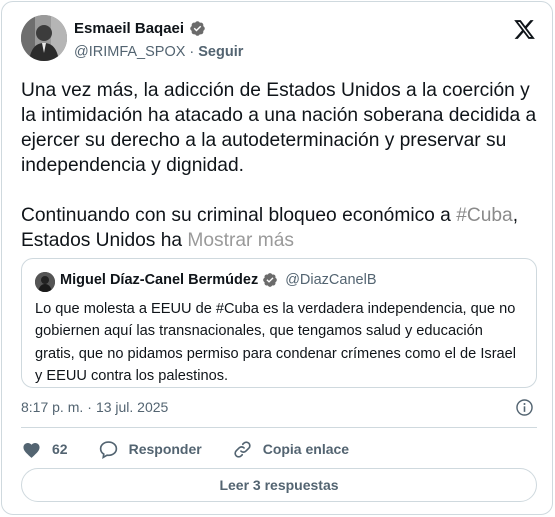 The height and width of the screenshot is (517, 555). Describe the element at coordinates (524, 29) in the screenshot. I see `x-logo-icon` at that location.